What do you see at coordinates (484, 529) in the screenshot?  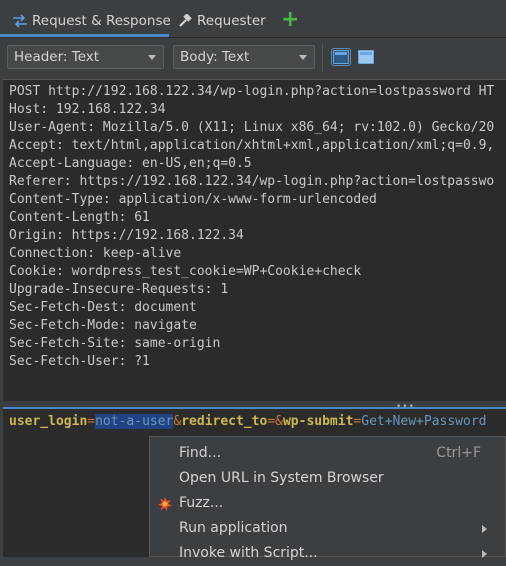 I see `submenu-arrow-icon` at bounding box center [484, 529].